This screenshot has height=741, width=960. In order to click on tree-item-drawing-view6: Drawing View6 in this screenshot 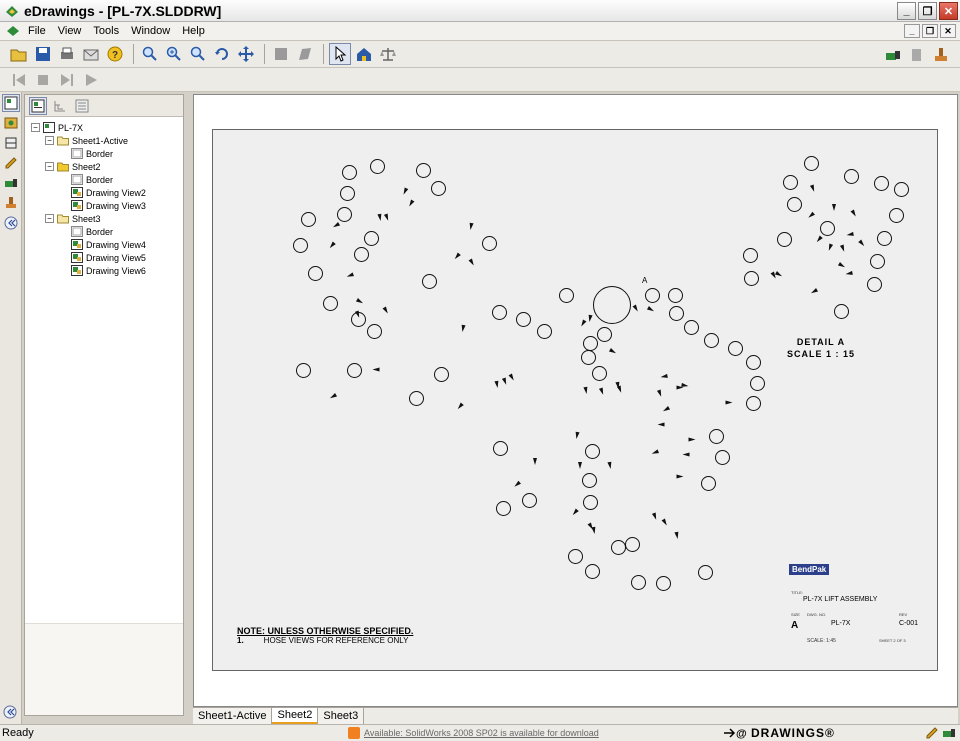, I will do `click(108, 270)`.